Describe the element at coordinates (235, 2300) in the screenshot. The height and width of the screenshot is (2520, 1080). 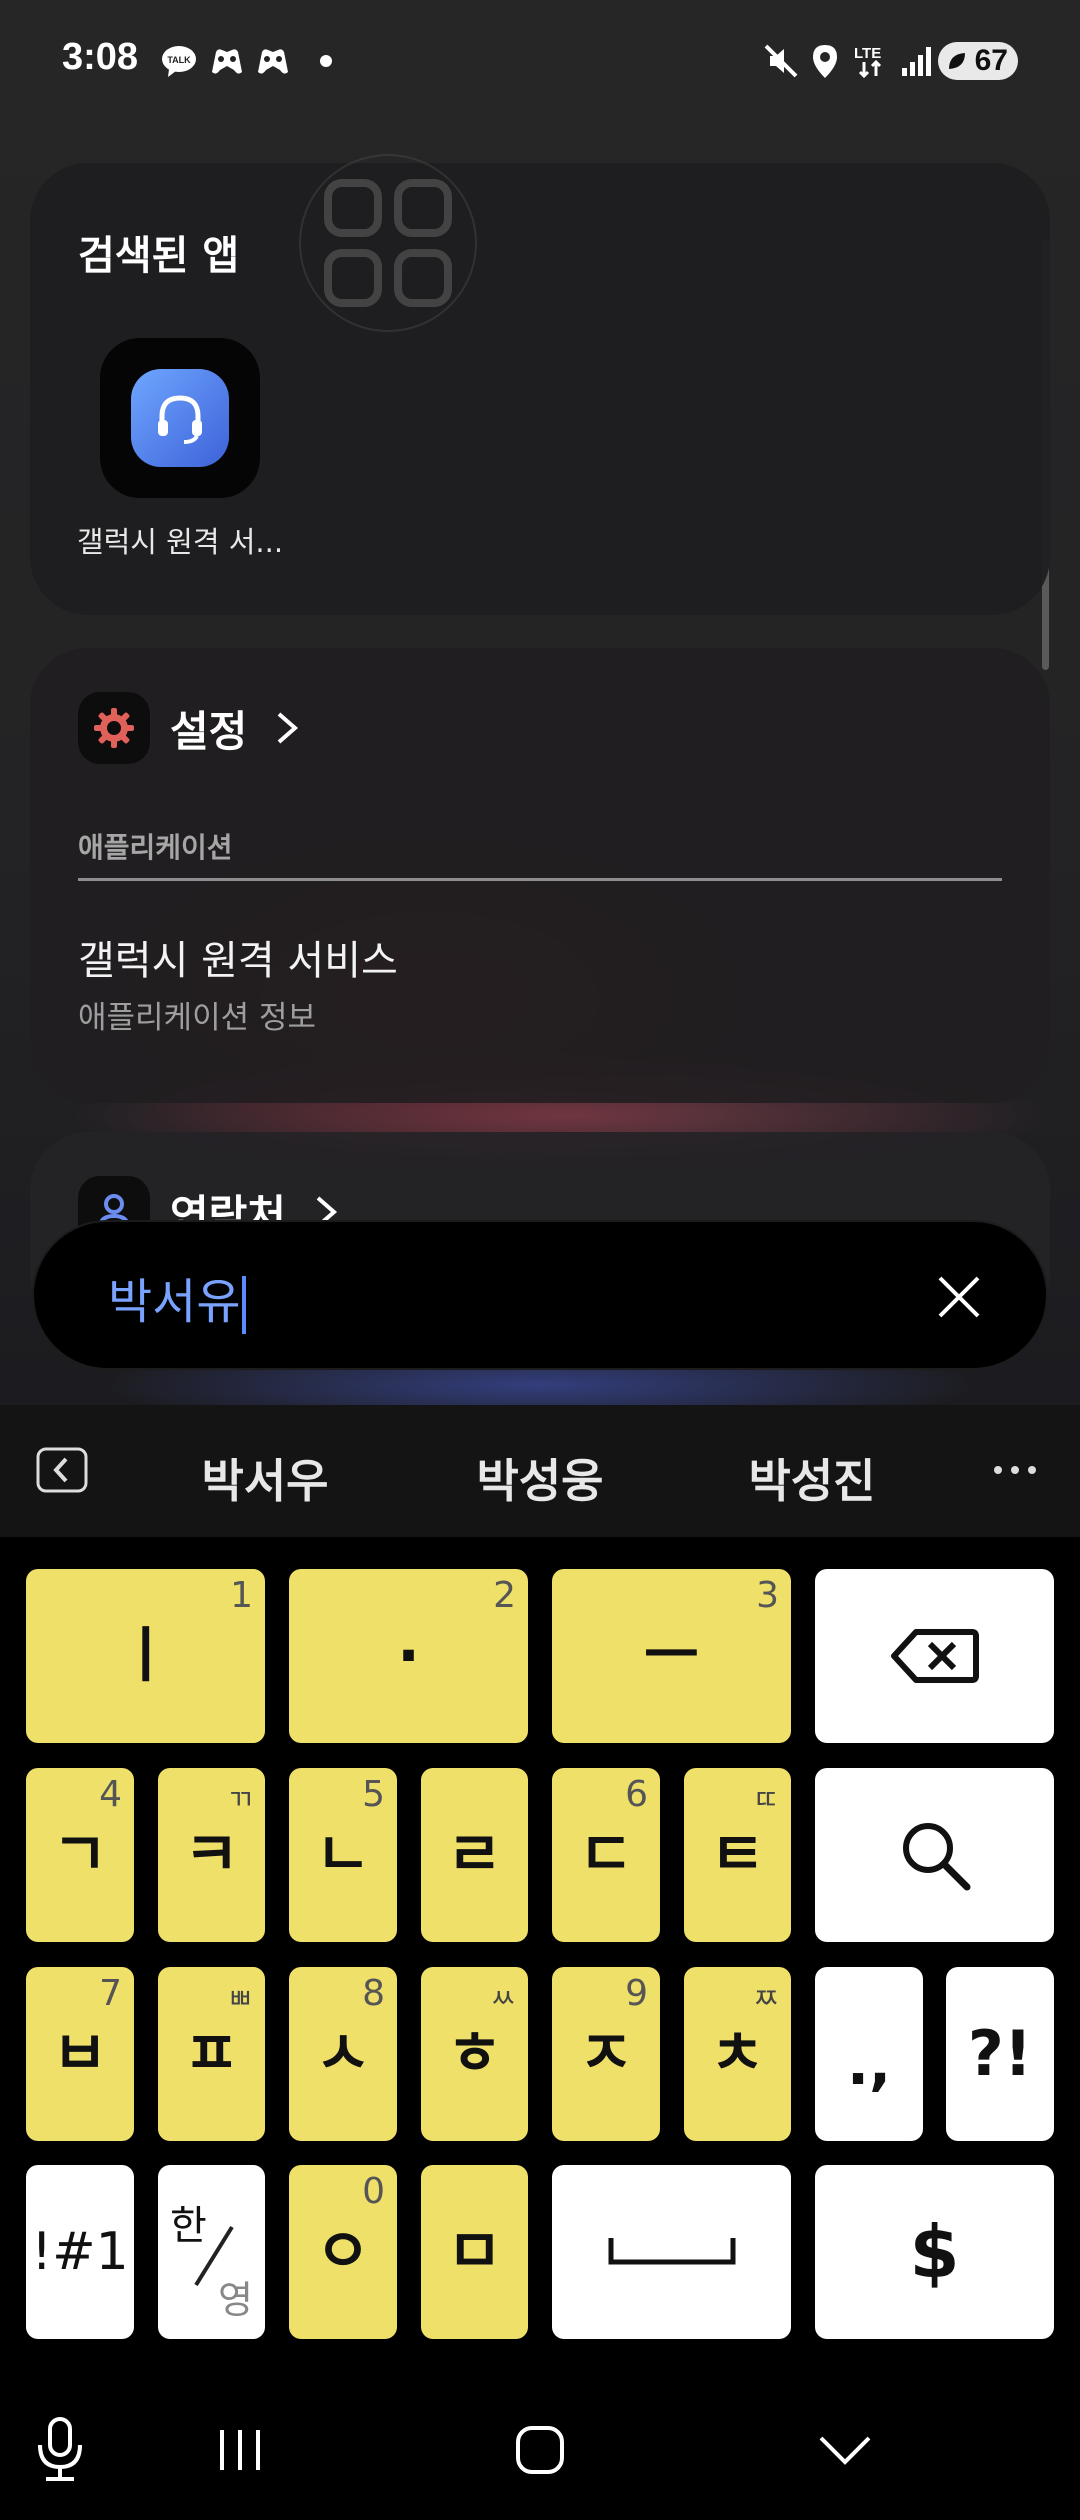
I see `lang-english-label: 영` at that location.